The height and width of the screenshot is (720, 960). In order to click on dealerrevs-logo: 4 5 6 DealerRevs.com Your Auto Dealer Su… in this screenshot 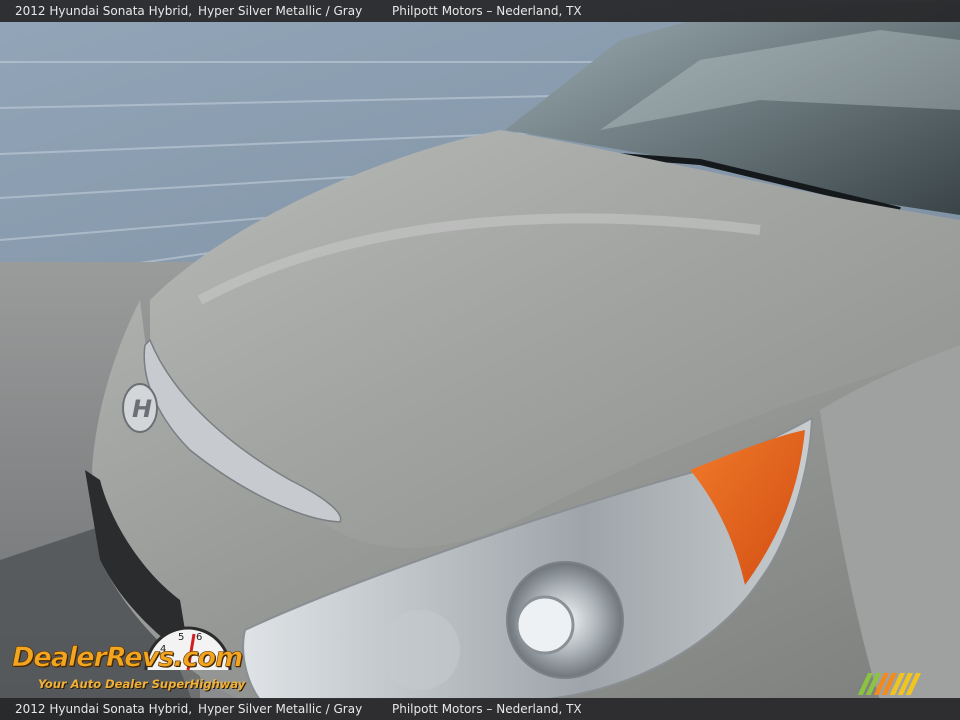, I will do `click(140, 659)`.